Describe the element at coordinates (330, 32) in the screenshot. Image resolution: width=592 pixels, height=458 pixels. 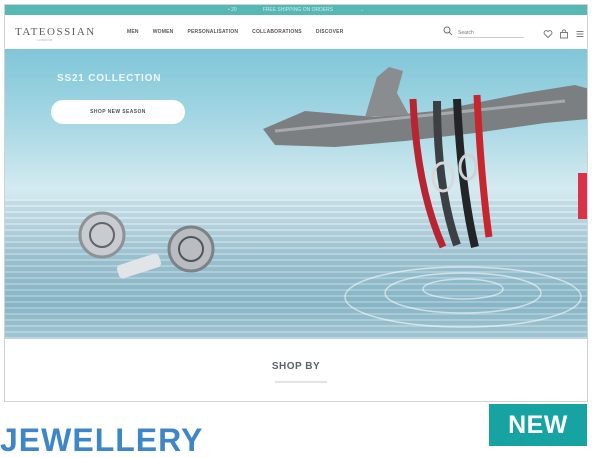
I see `nav-item-discover: DISCOVER` at that location.